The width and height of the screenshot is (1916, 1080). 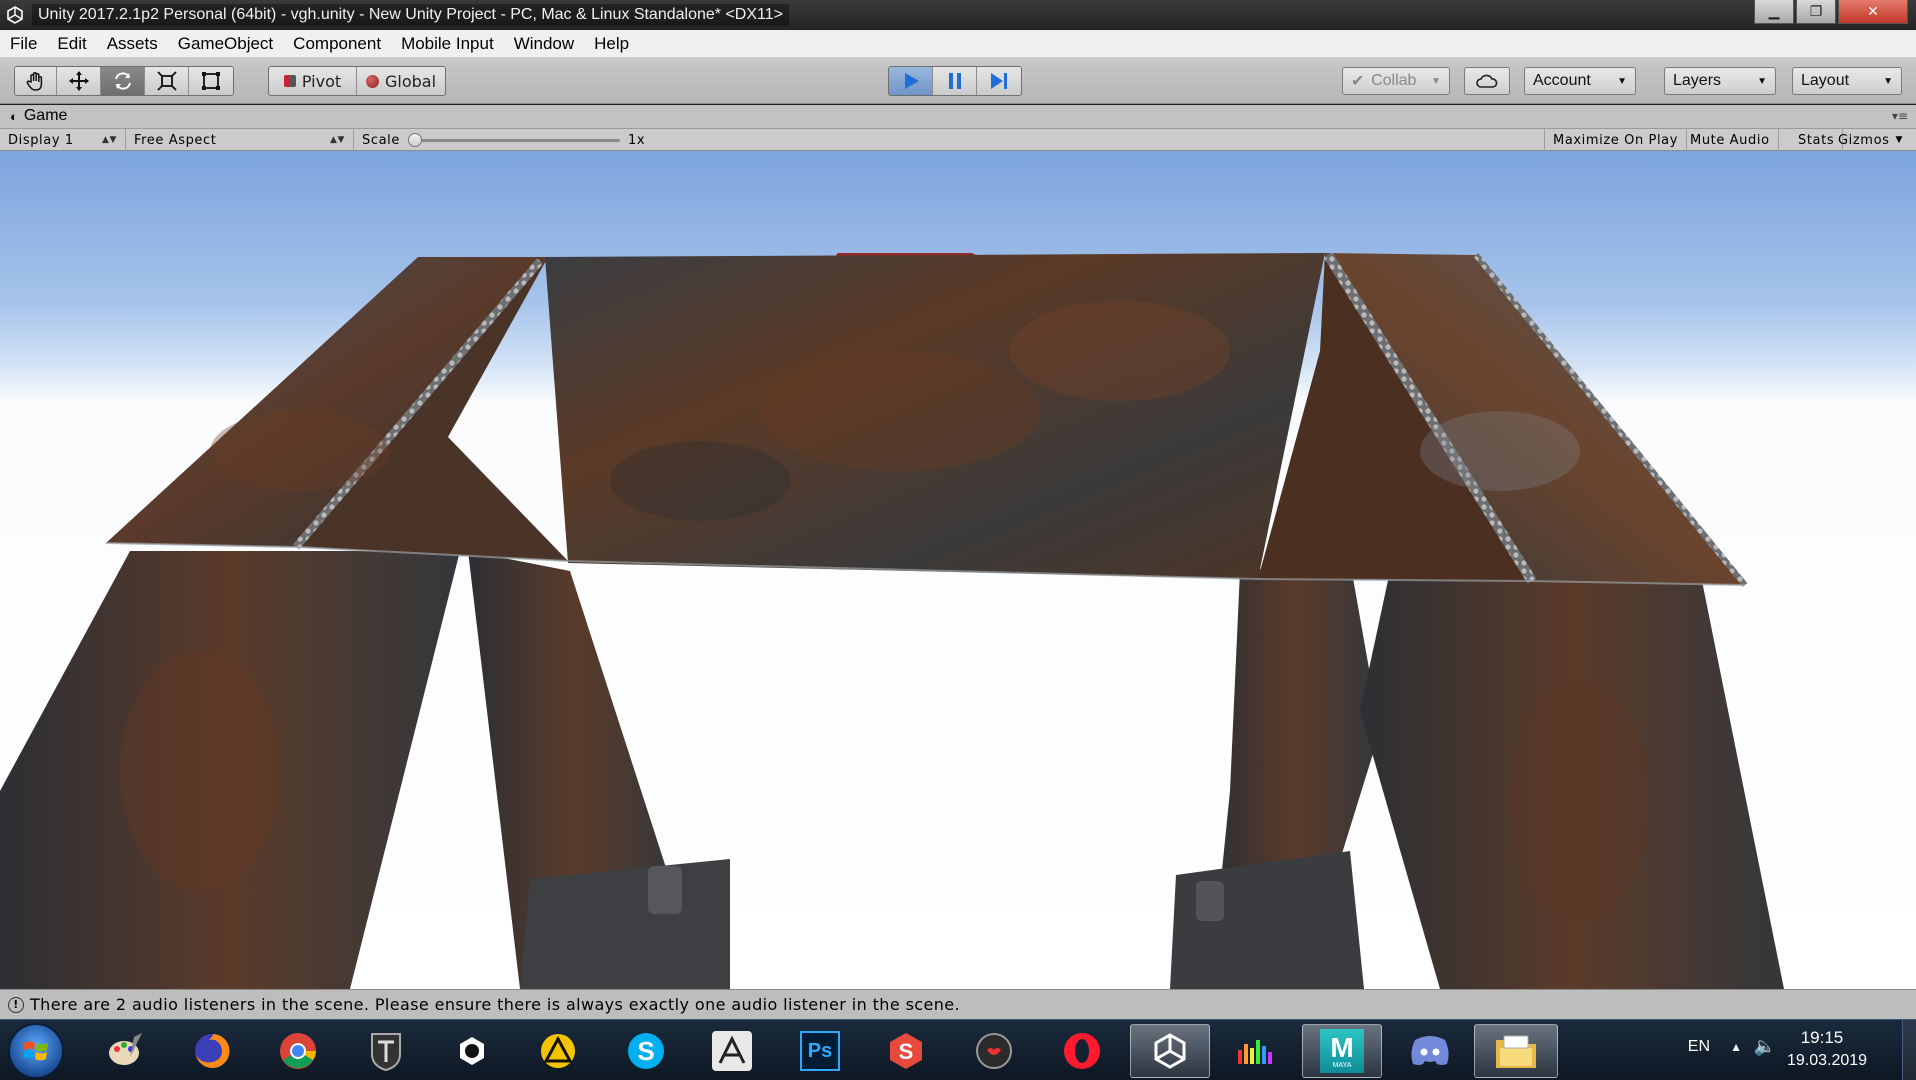 I want to click on check-icon: ✔, so click(x=1358, y=81).